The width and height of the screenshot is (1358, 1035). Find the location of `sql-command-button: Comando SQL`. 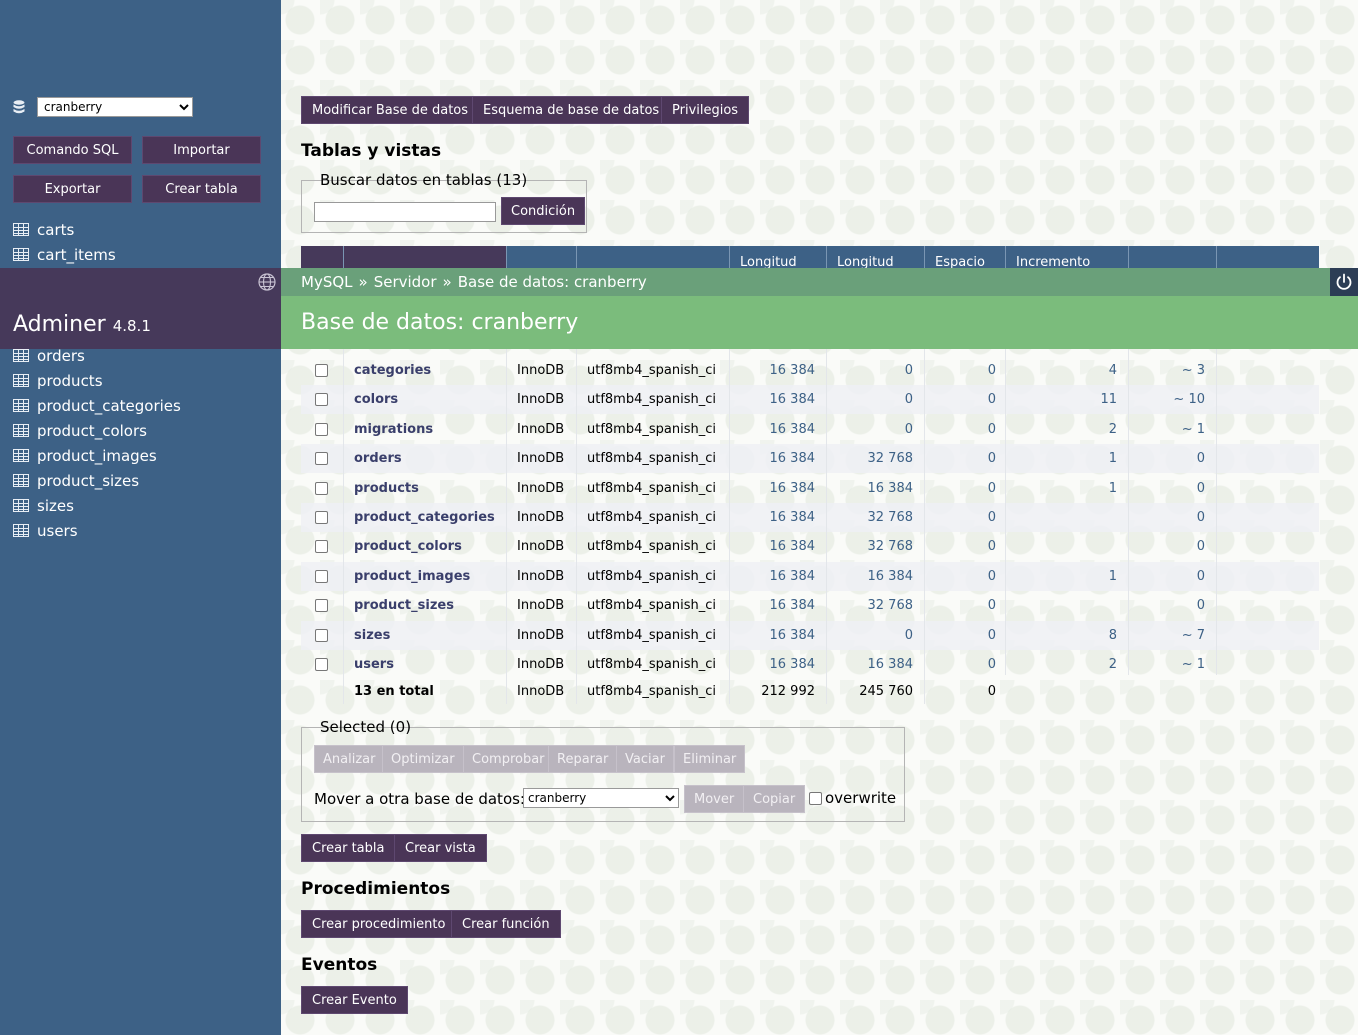

sql-command-button: Comando SQL is located at coordinates (72, 150).